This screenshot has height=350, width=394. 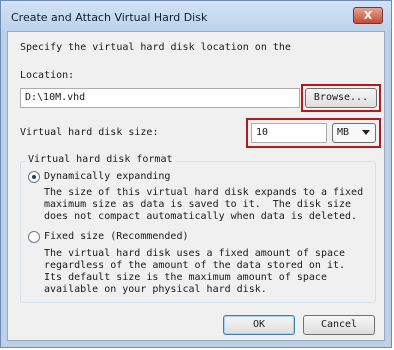 What do you see at coordinates (47, 75) in the screenshot?
I see `location-label: Location:` at bounding box center [47, 75].